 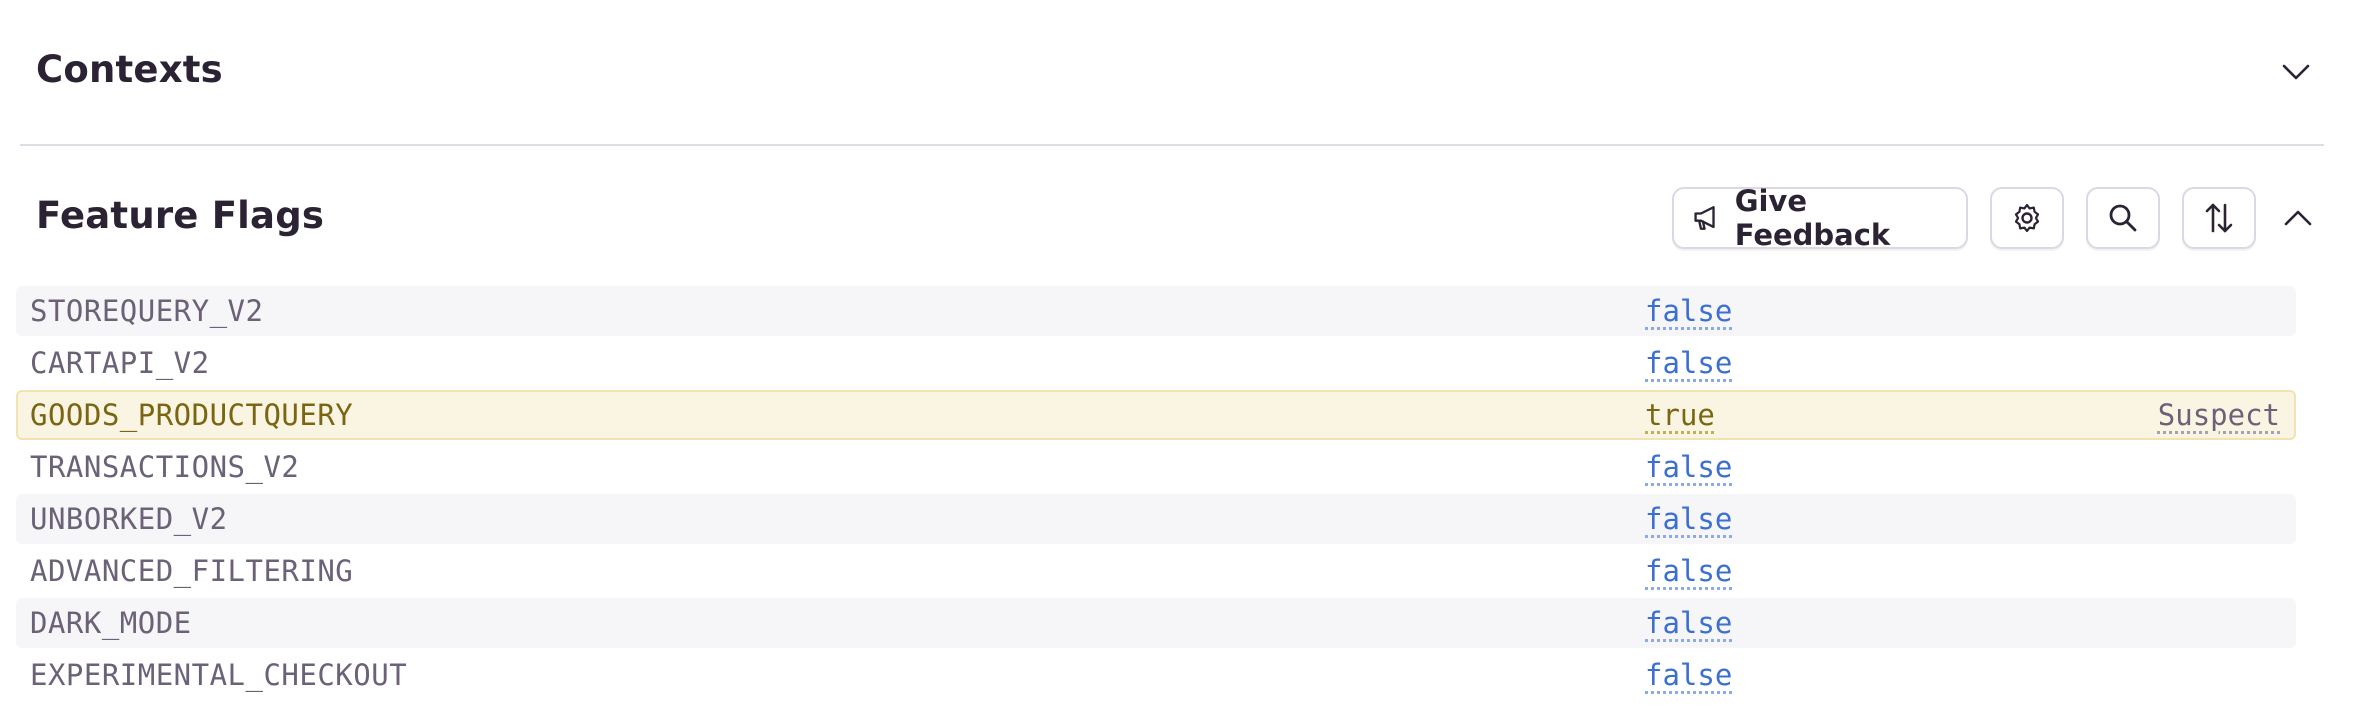 I want to click on feature-flags-toolbar: Give Feedback, so click(x=1996, y=218).